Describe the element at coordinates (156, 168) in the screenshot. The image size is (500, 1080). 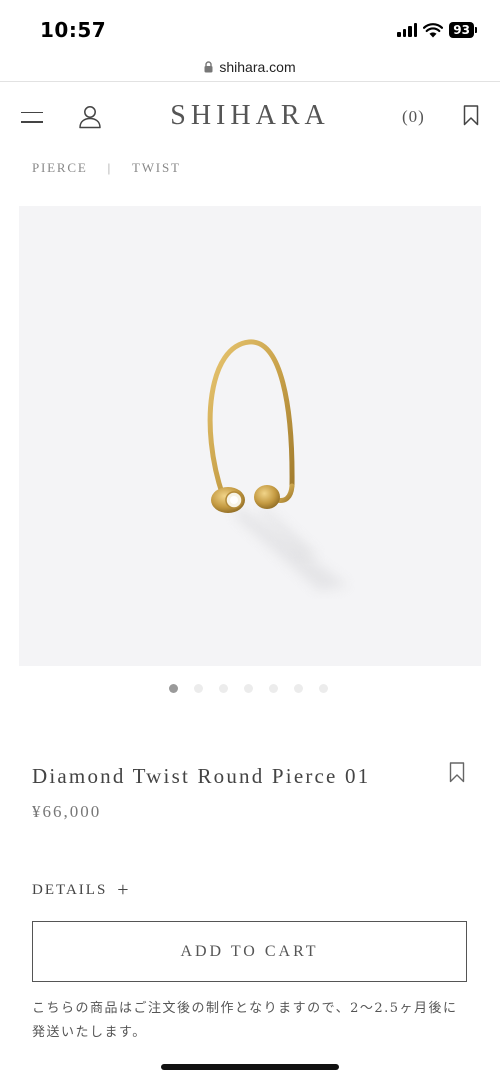
I see `breadcrumb-item-twist: TWIST` at that location.